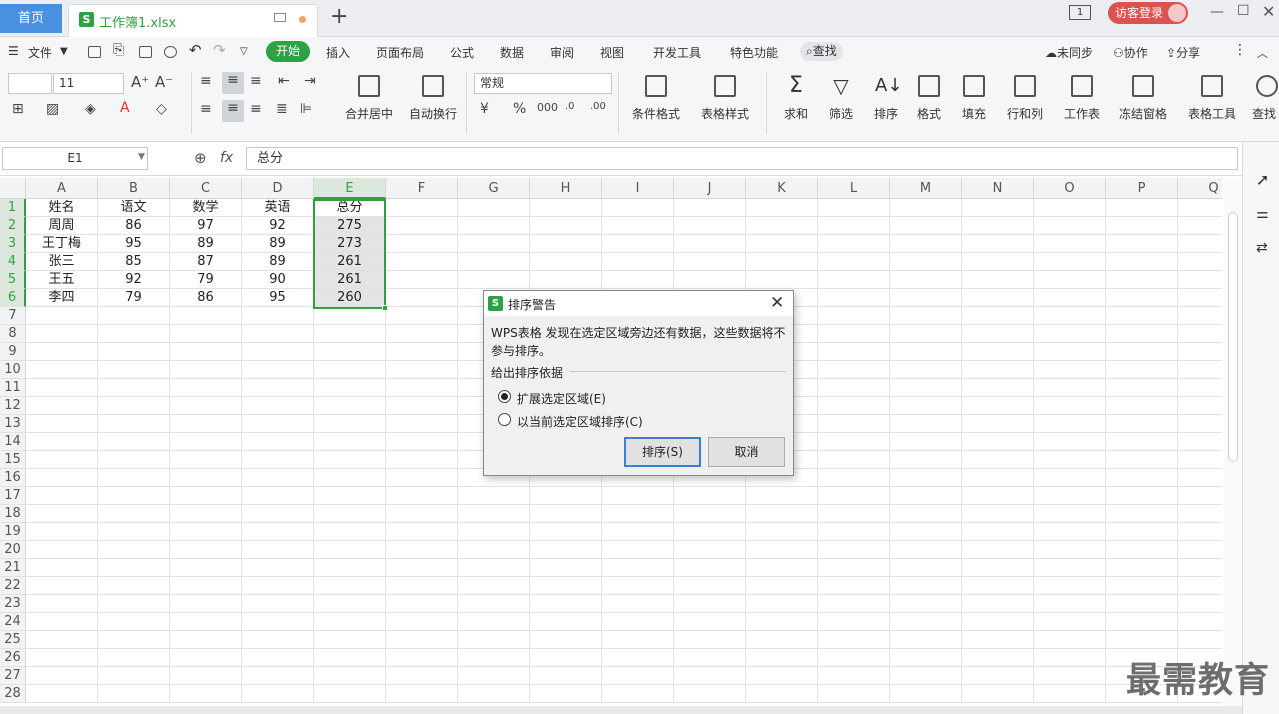  Describe the element at coordinates (13, 514) in the screenshot. I see `row-header: 18` at that location.